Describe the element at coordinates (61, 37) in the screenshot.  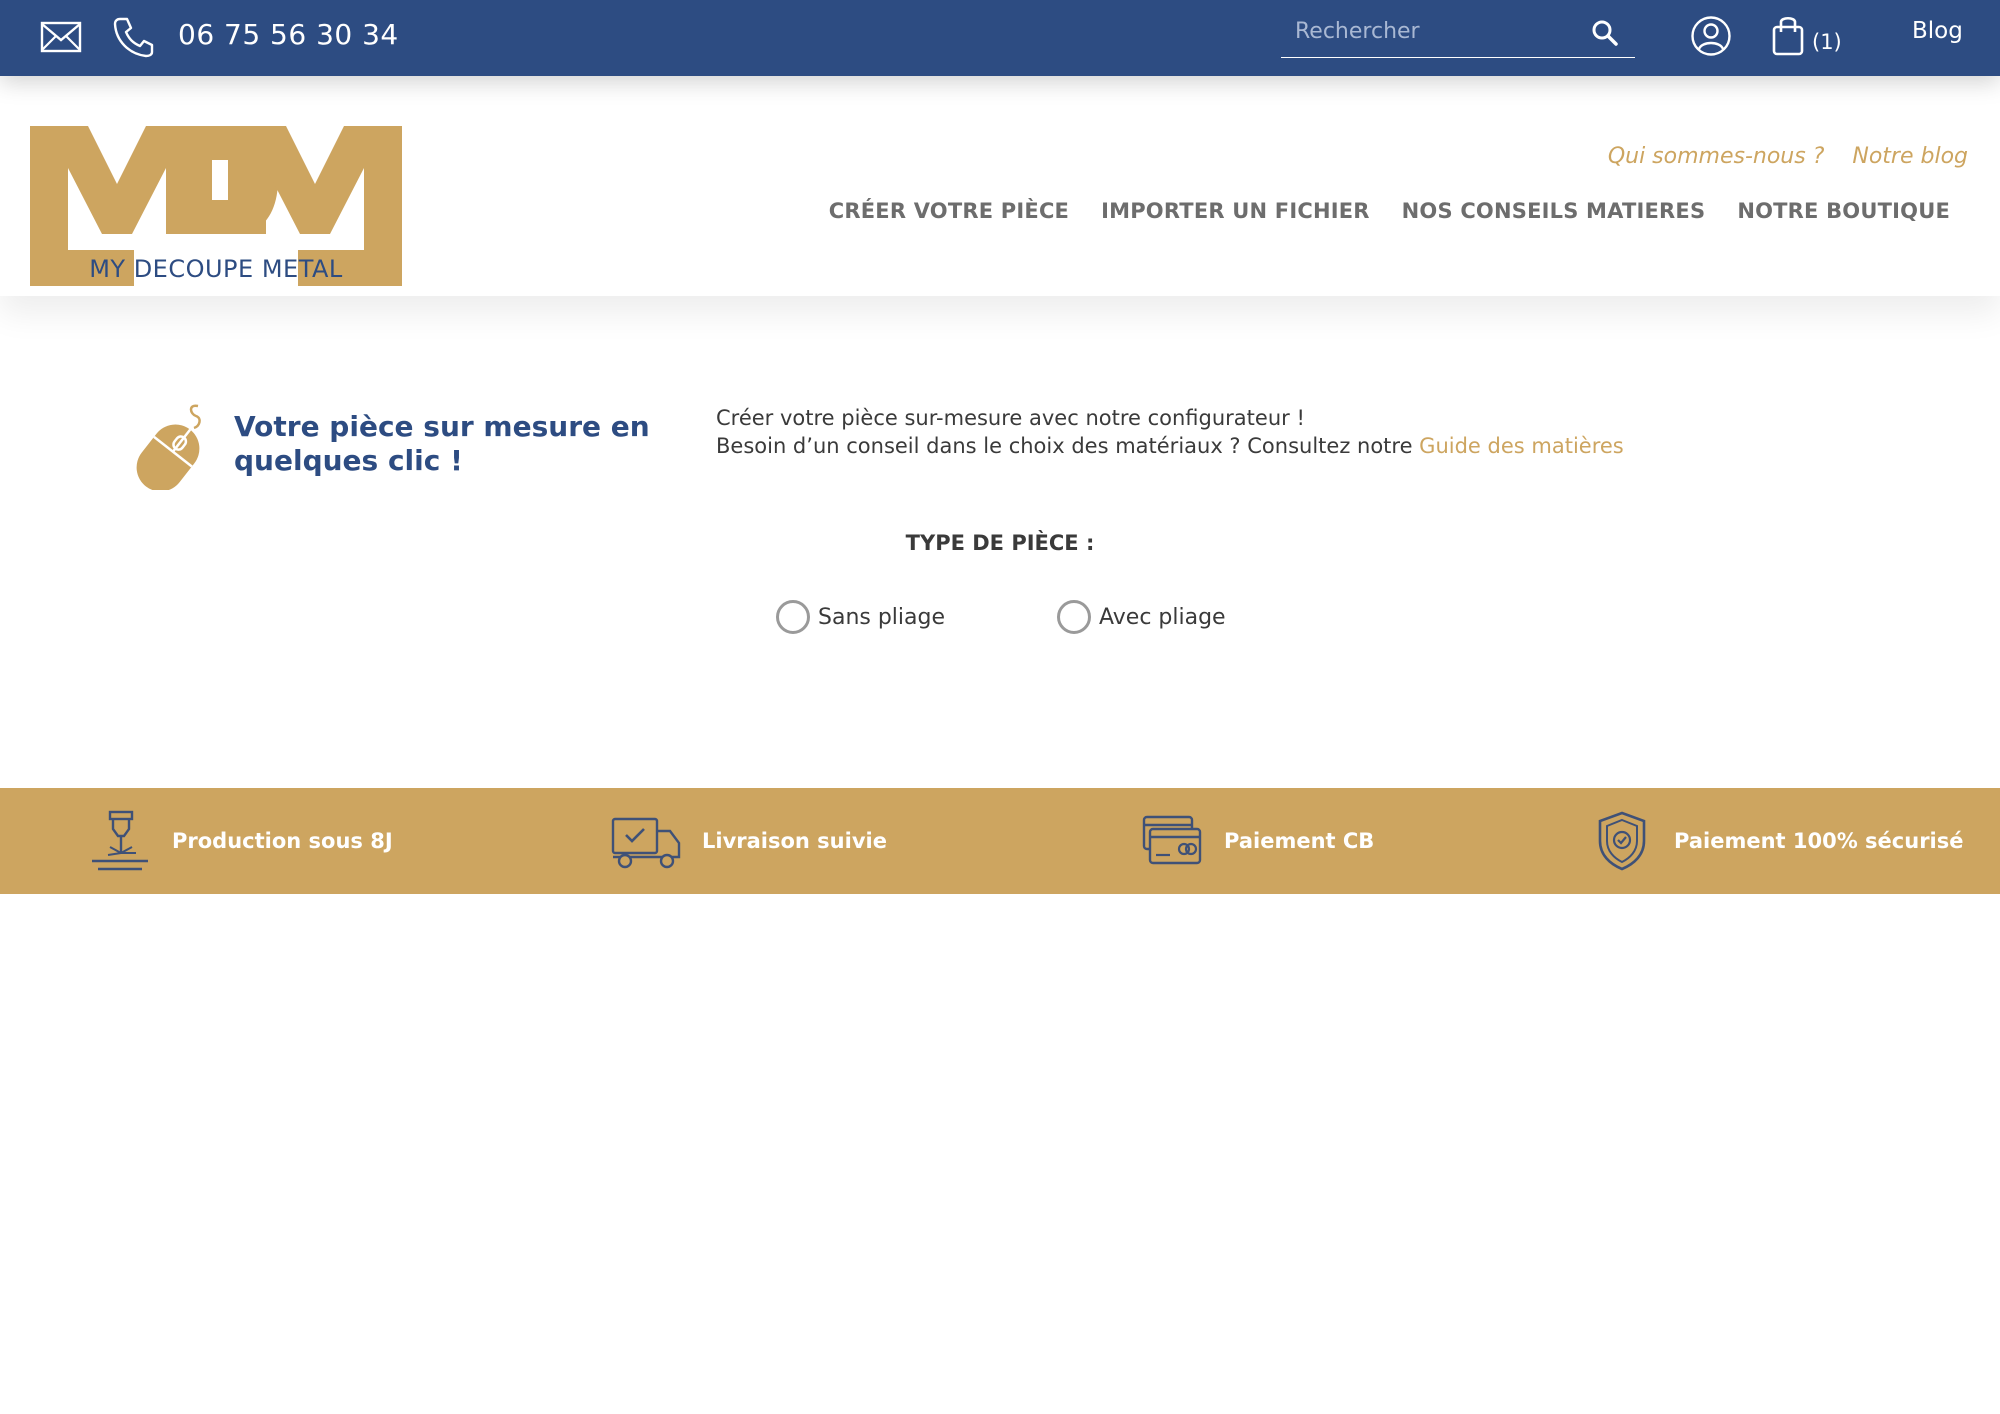
I see `envelope-icon` at that location.